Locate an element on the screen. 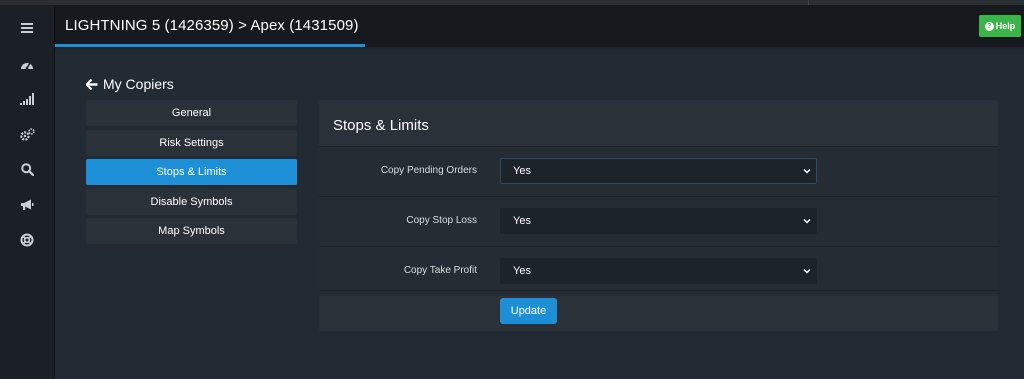 The height and width of the screenshot is (379, 1024). nav-item-stops-limits: Stops & Limits is located at coordinates (191, 172).